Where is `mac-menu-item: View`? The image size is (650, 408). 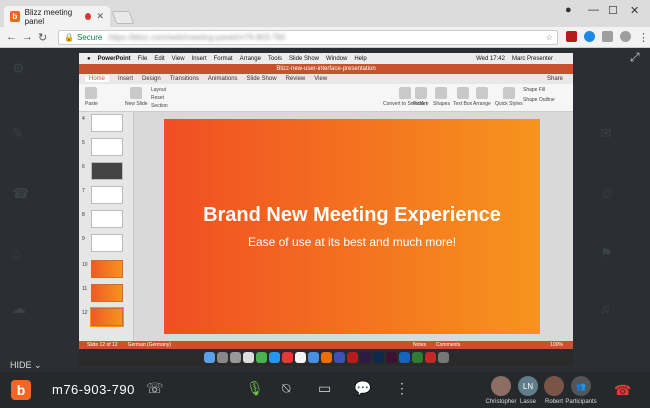
mac-menu-item: View is located at coordinates (178, 58).